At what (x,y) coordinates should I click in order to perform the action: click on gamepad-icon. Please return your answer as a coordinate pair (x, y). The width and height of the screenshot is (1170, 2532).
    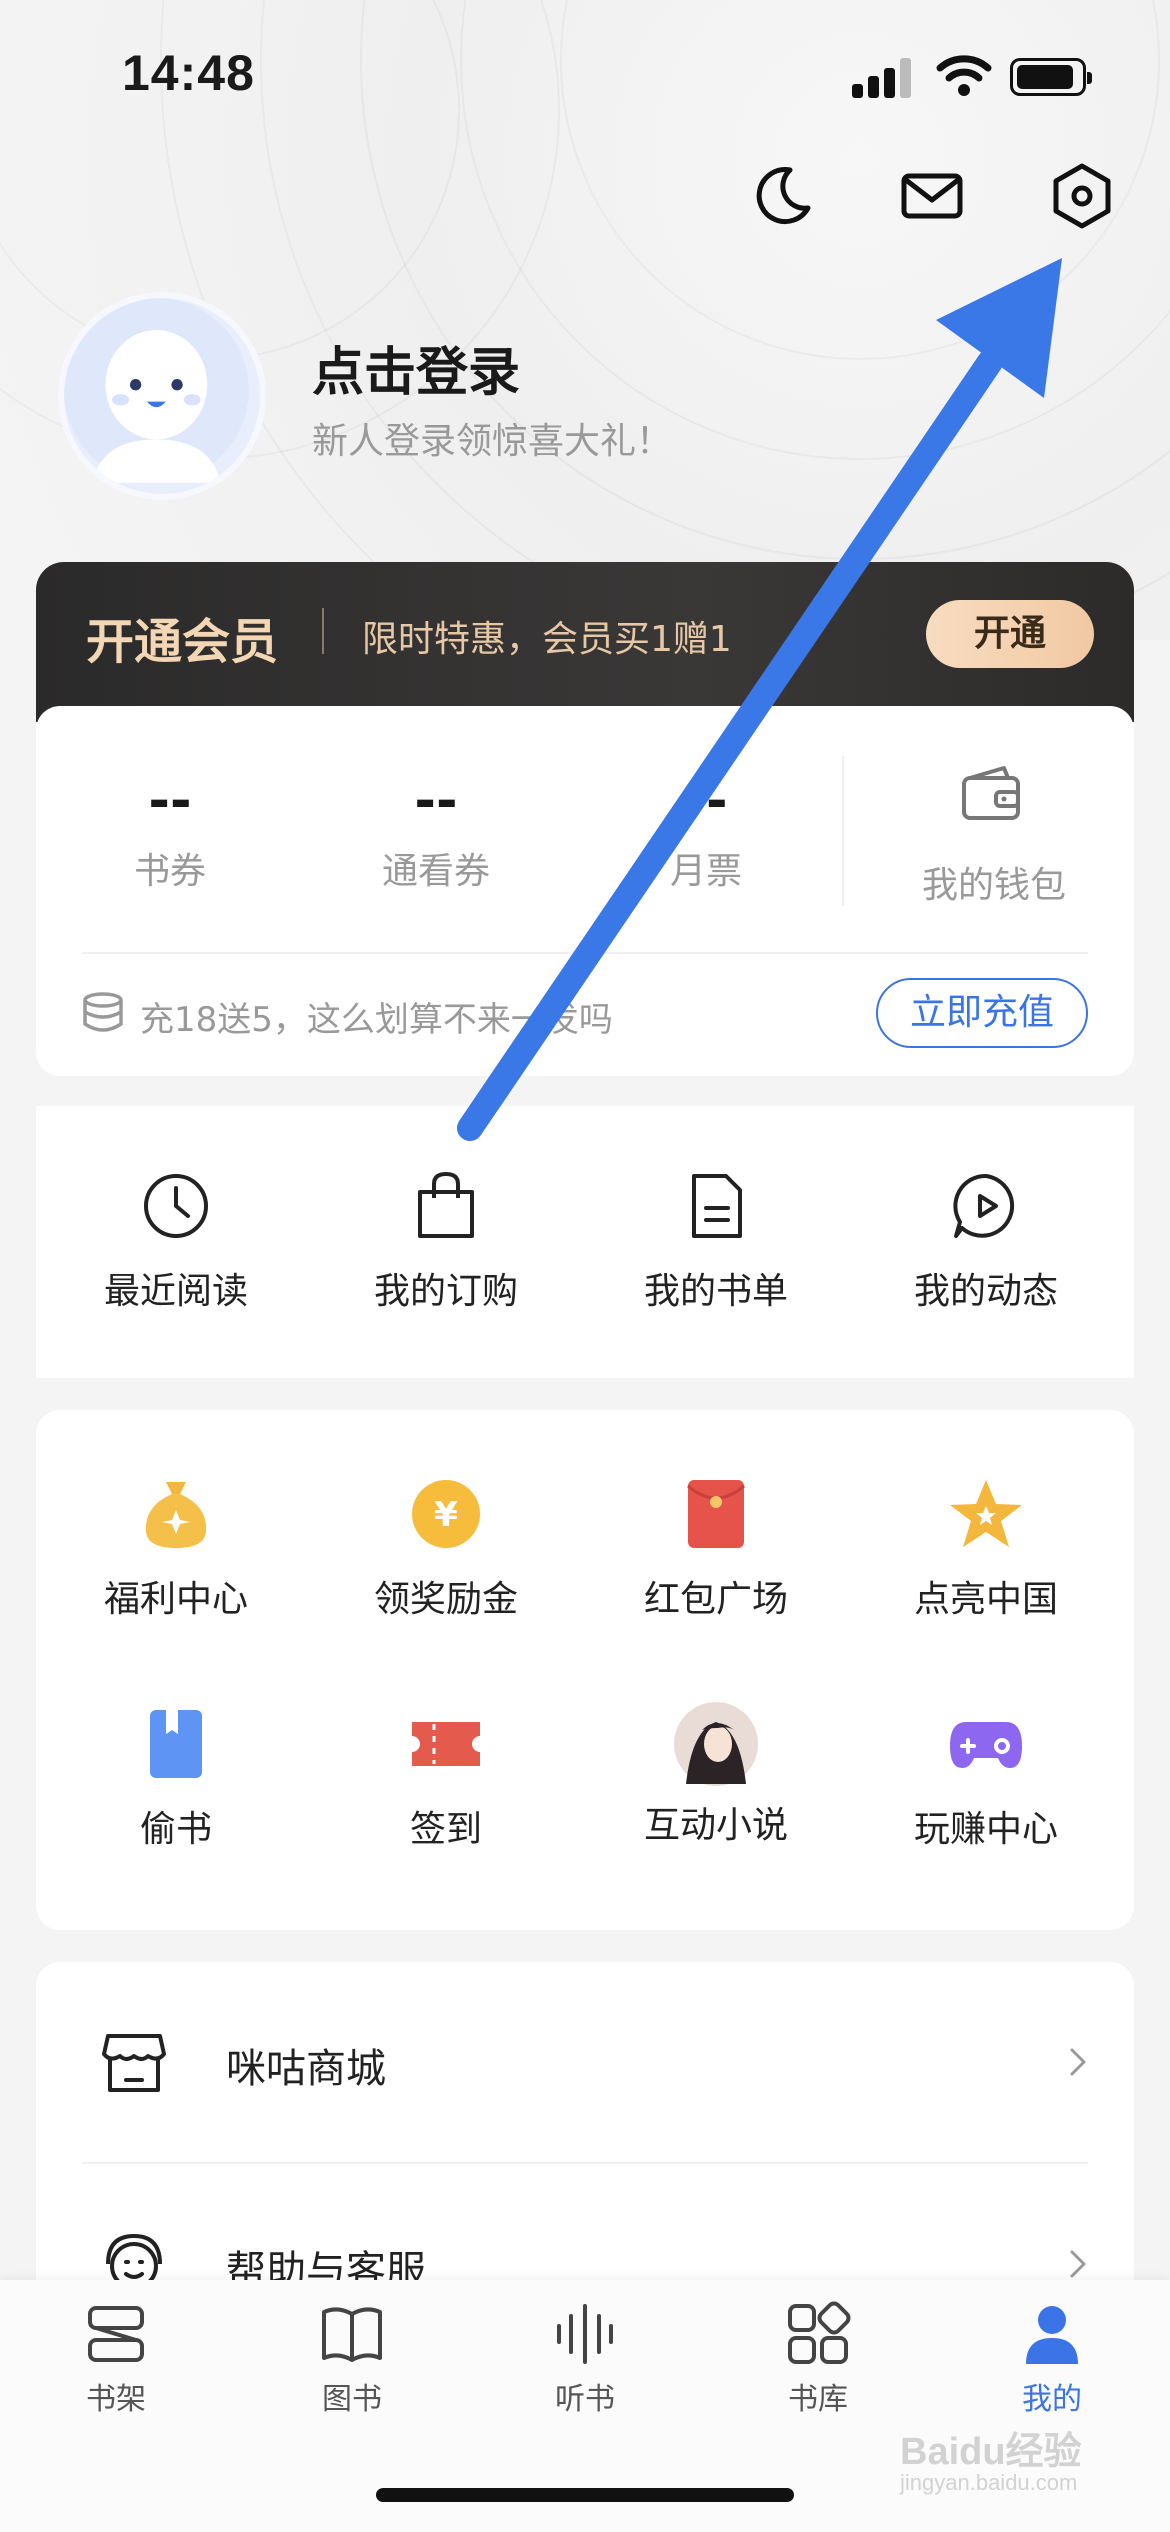
    Looking at the image, I should click on (986, 1745).